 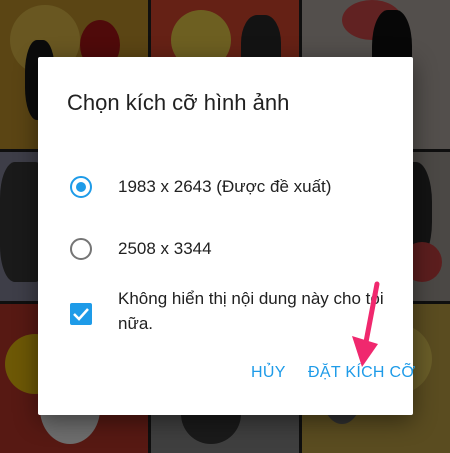 What do you see at coordinates (366, 324) in the screenshot?
I see `annotation-arrow-icon` at bounding box center [366, 324].